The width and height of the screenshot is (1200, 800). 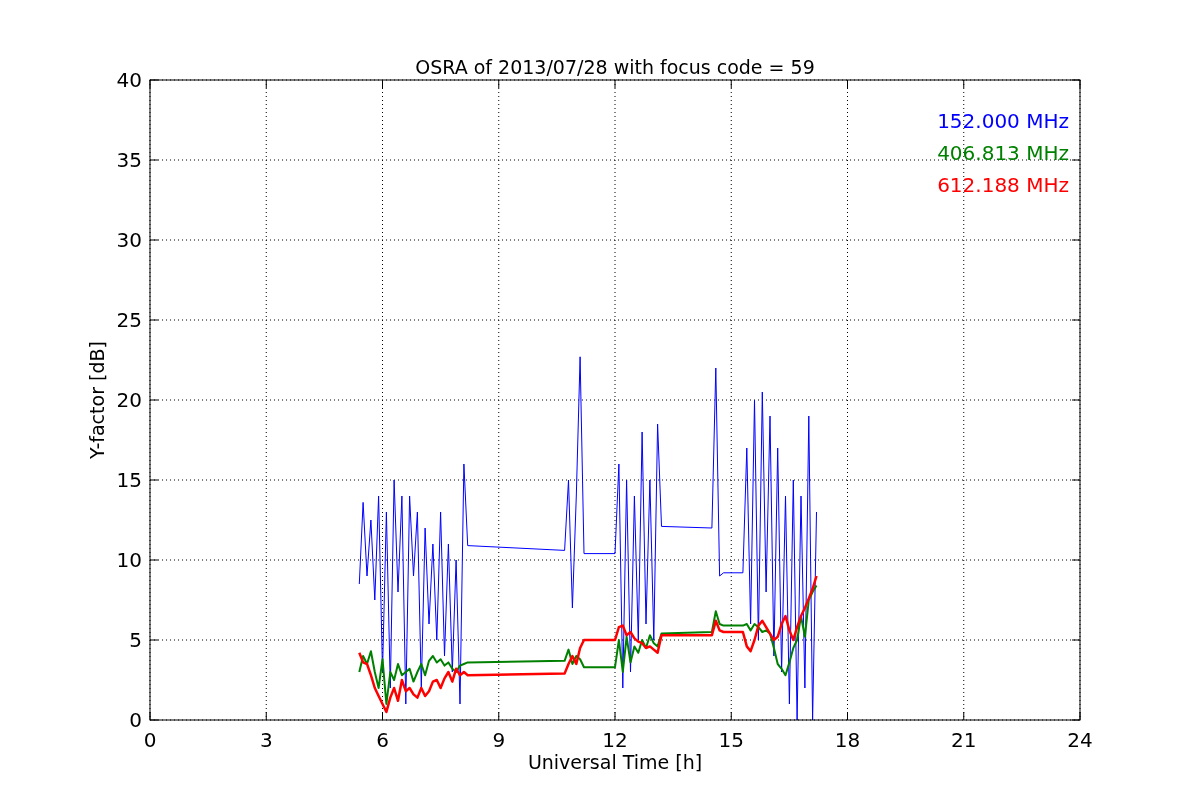 What do you see at coordinates (615, 740) in the screenshot?
I see `x-tick-label: 12` at bounding box center [615, 740].